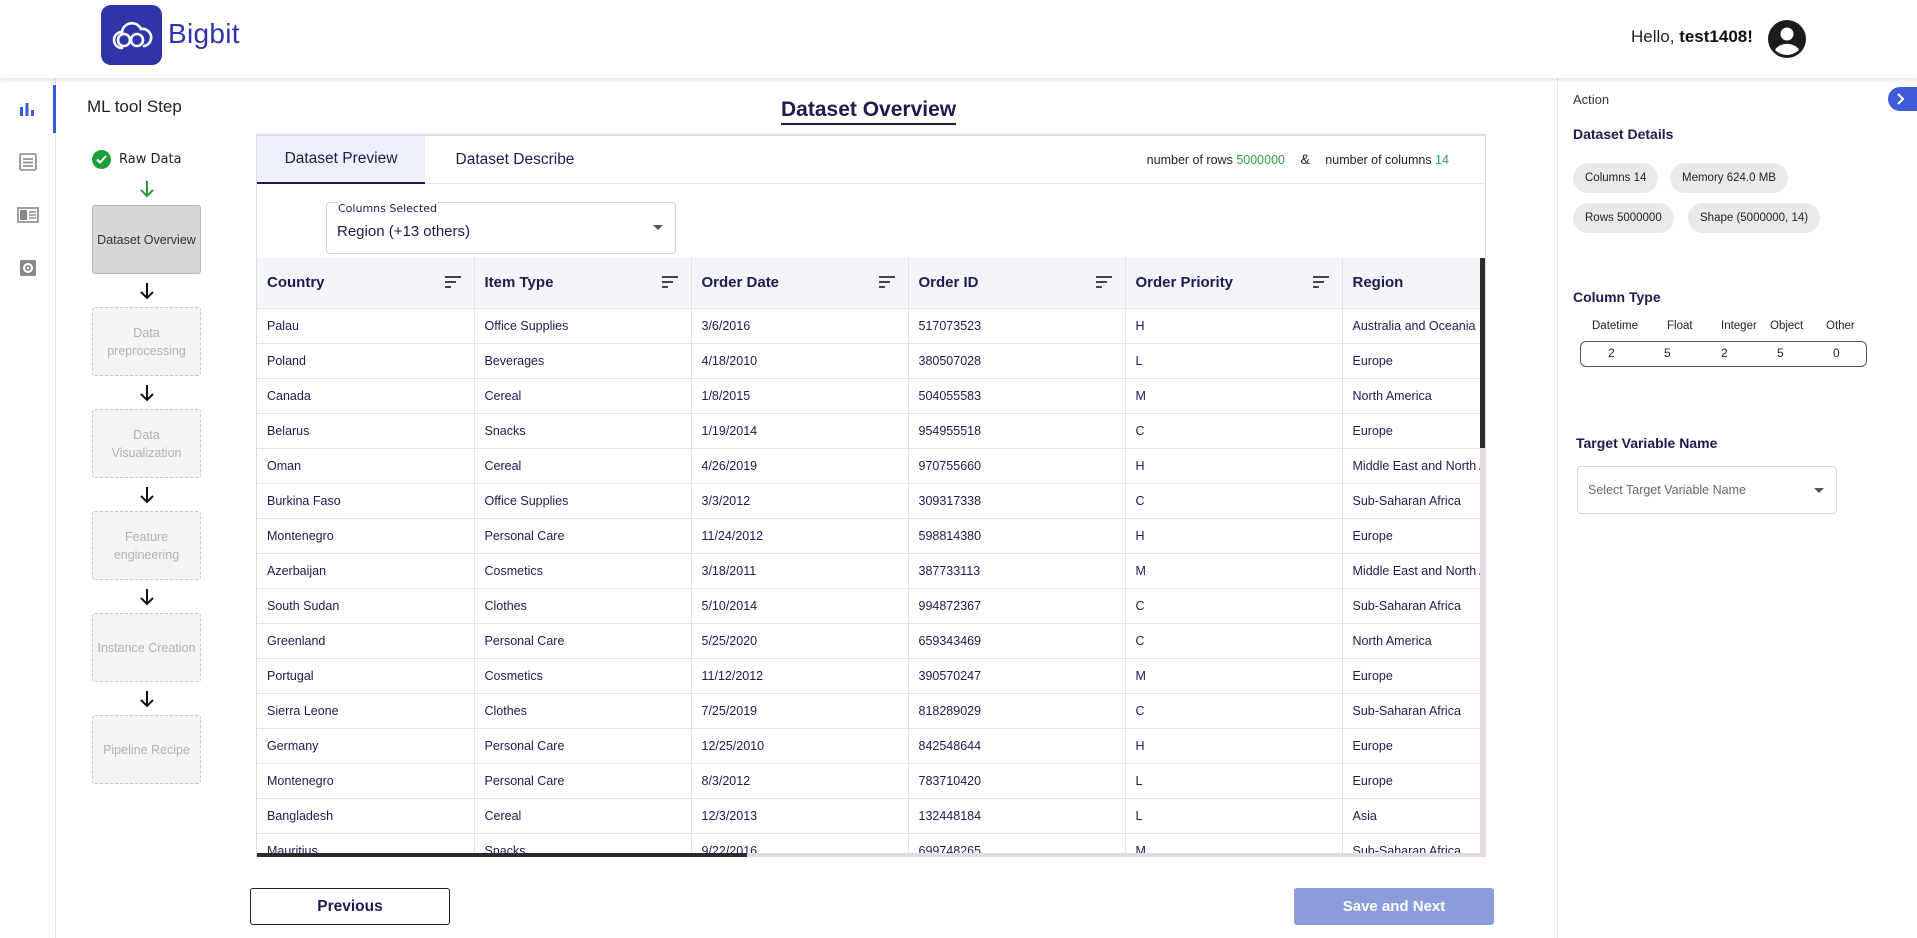 This screenshot has width=1917, height=938. Describe the element at coordinates (1017, 396) in the screenshot. I see `table-cell: 504055583` at that location.